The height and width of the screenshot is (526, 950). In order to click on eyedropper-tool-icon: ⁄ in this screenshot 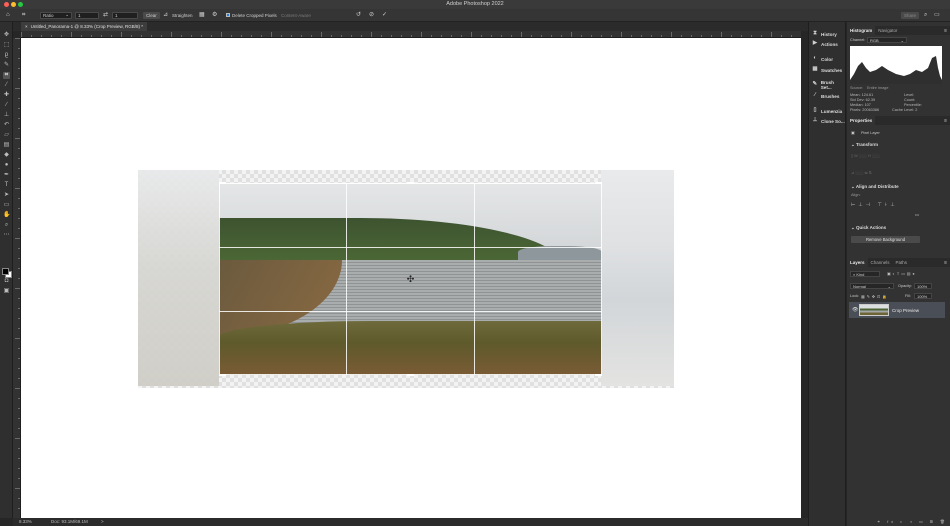, I will do `click(6, 85)`.